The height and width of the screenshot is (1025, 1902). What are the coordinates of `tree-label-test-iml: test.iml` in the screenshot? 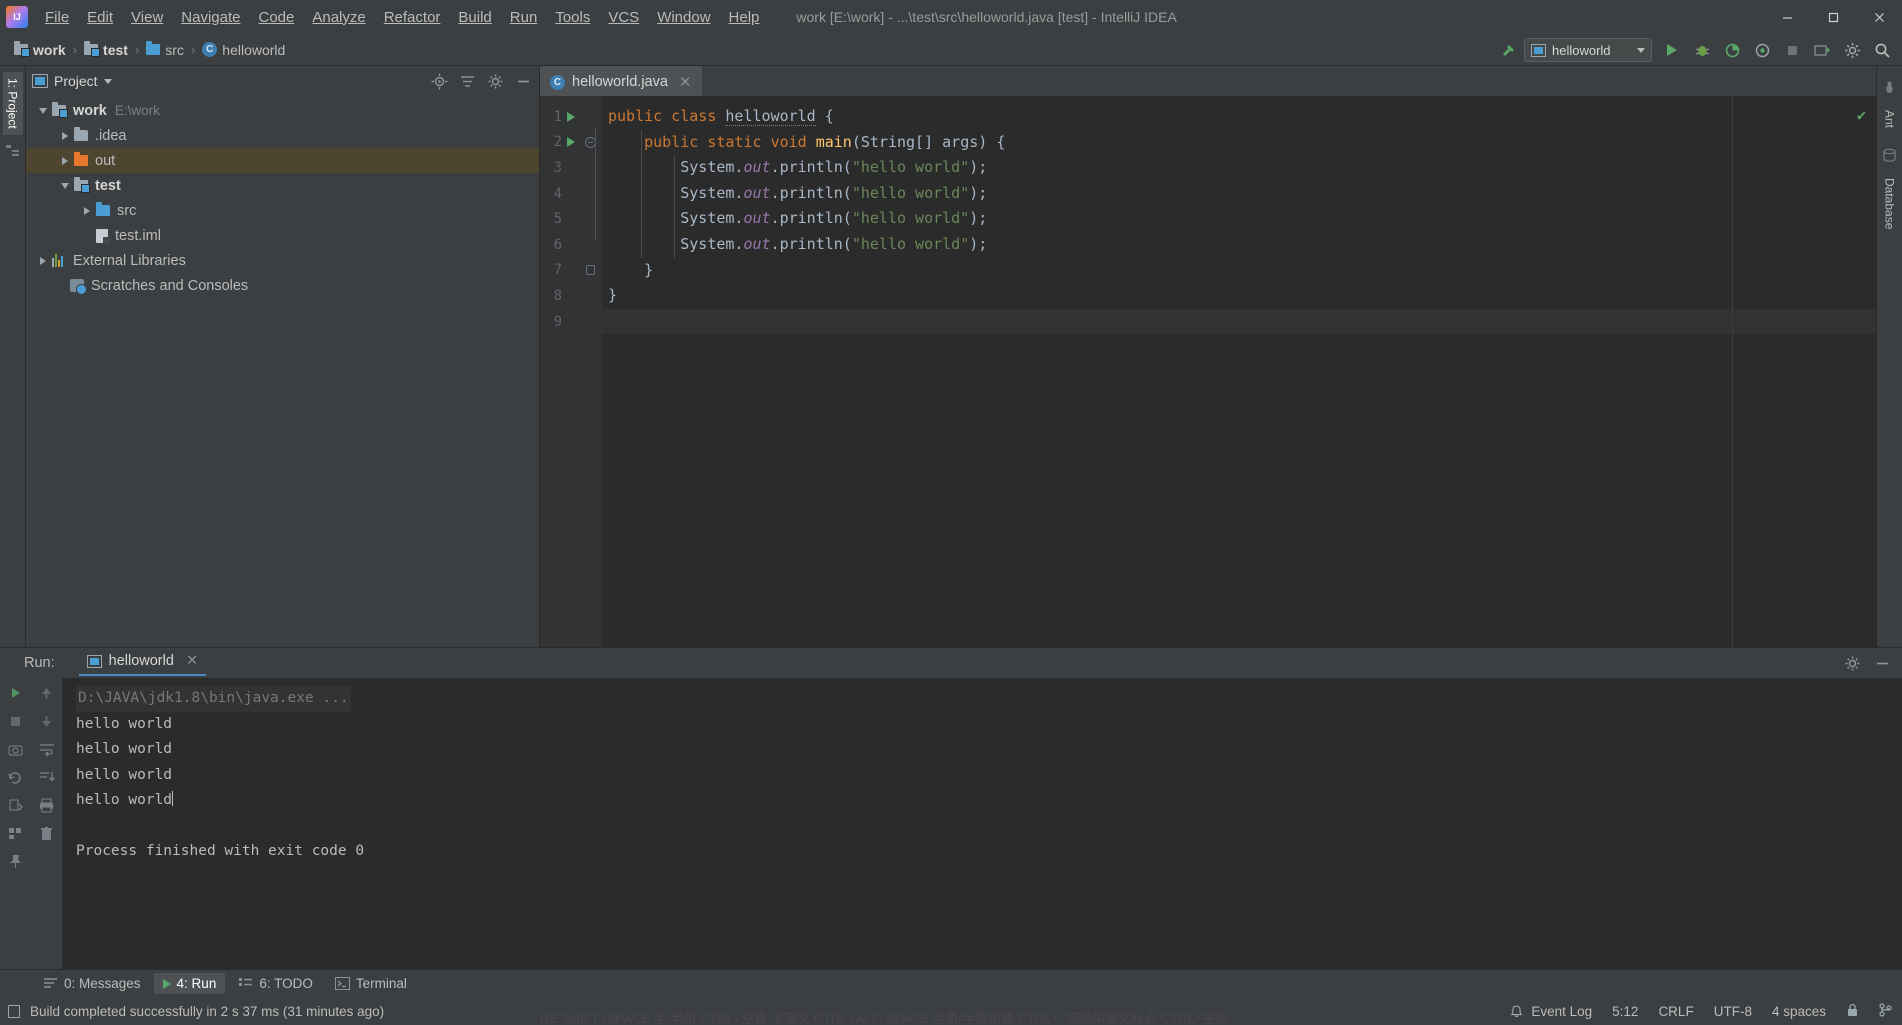 It's located at (138, 235).